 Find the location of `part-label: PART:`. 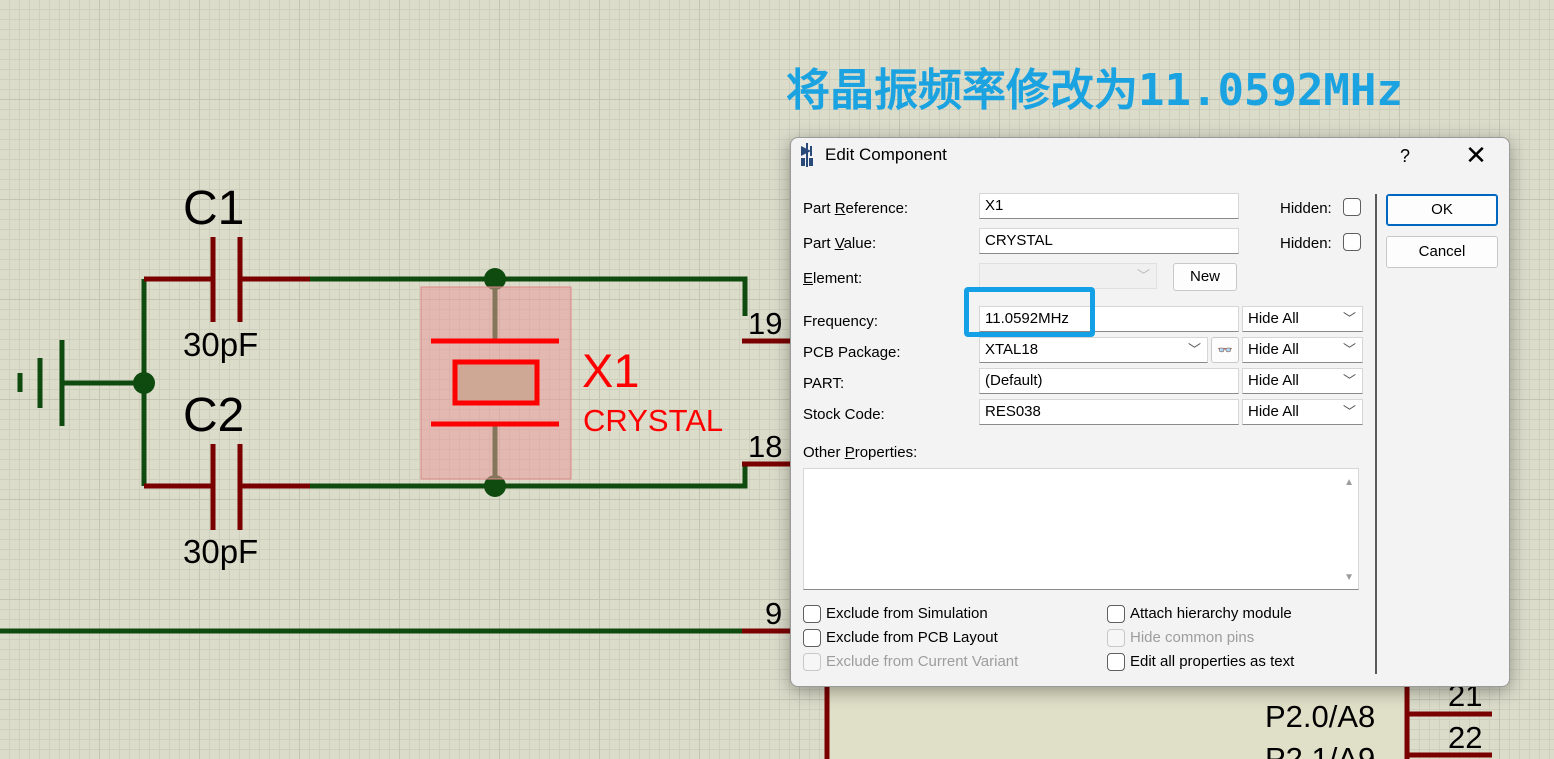

part-label: PART: is located at coordinates (824, 383).